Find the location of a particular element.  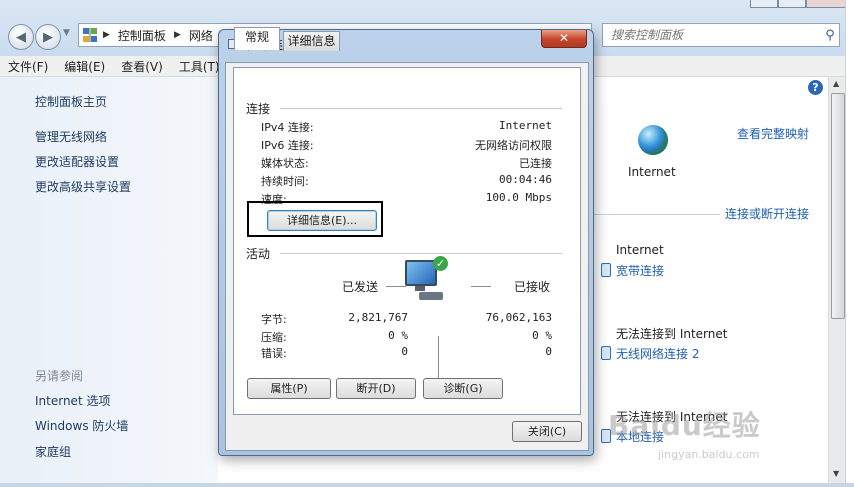

sent-label: 已发送 is located at coordinates (360, 287).